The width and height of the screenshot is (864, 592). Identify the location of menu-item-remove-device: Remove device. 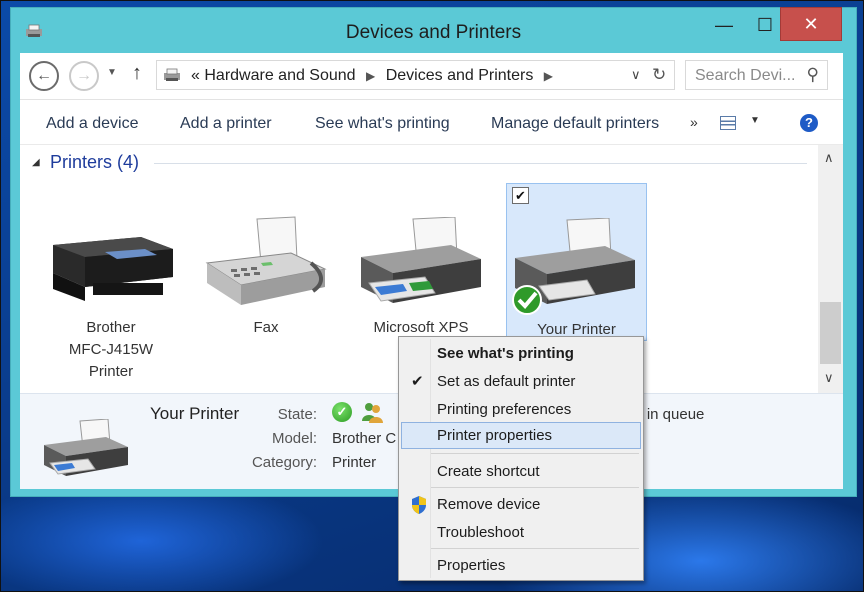
(521, 504).